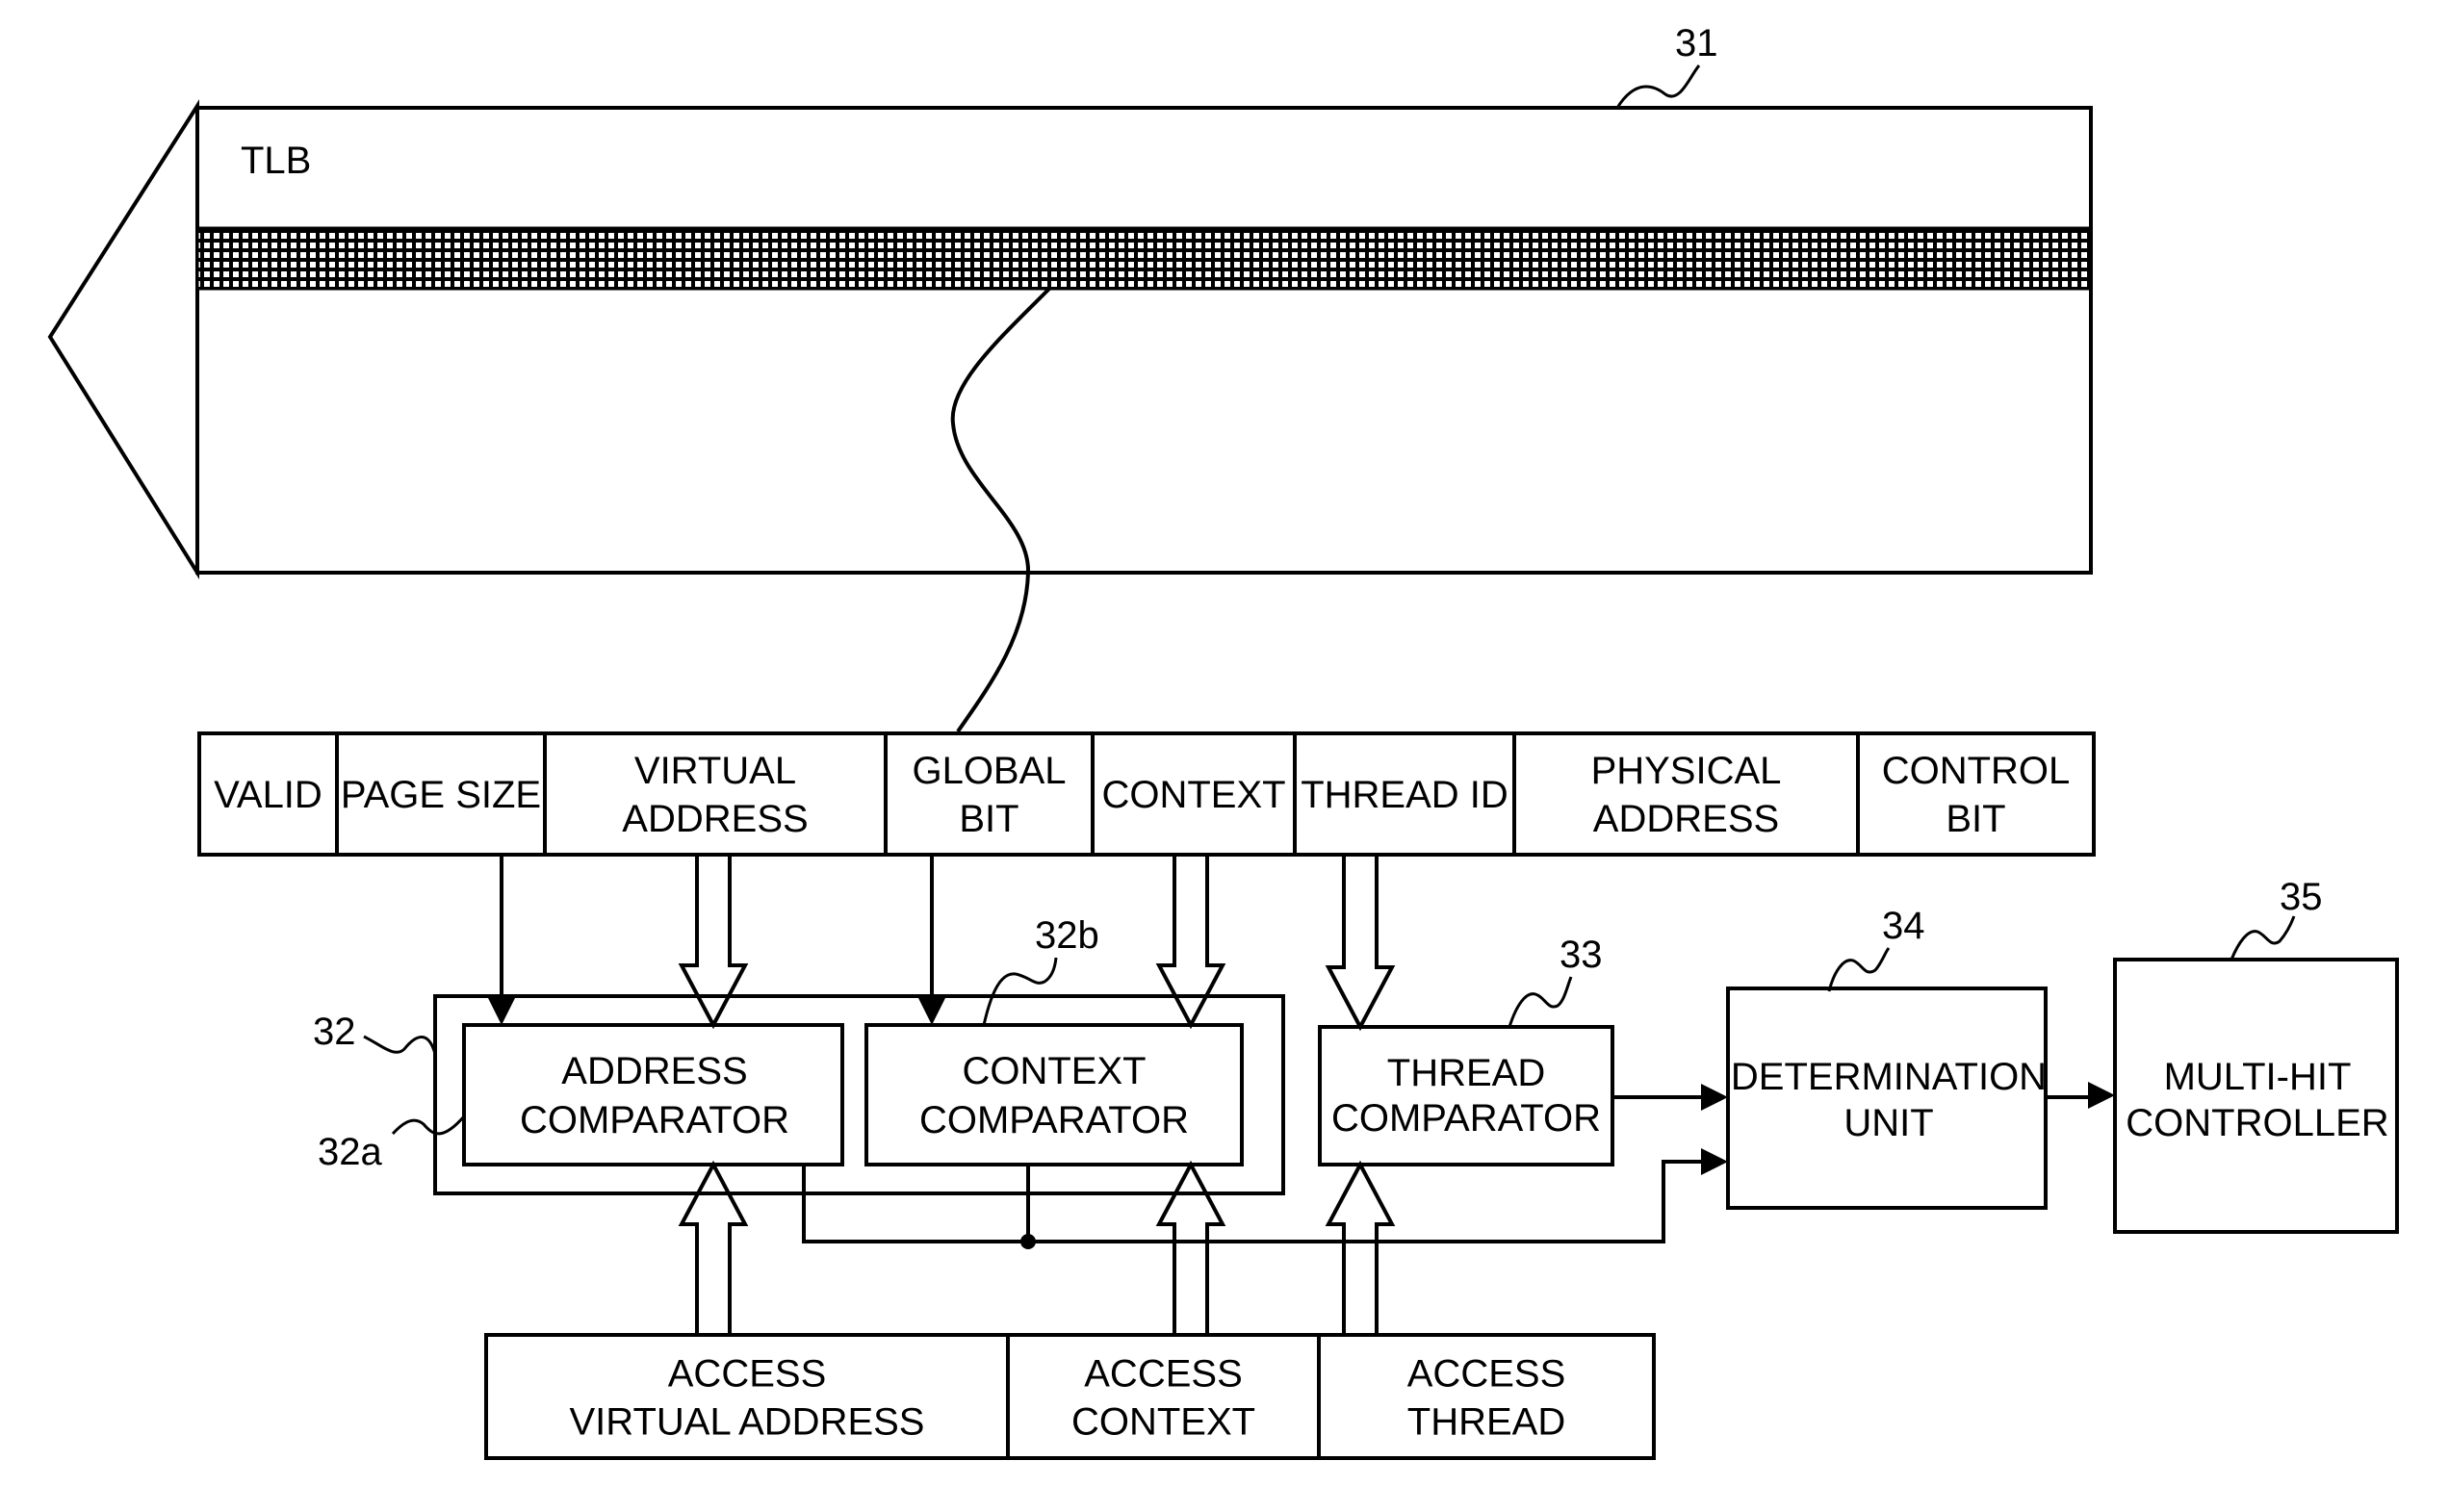 Image resolution: width=2449 pixels, height=1512 pixels. Describe the element at coordinates (715, 794) in the screenshot. I see `entry-field-virtual-address: VIRTUAL ADDRESS` at that location.